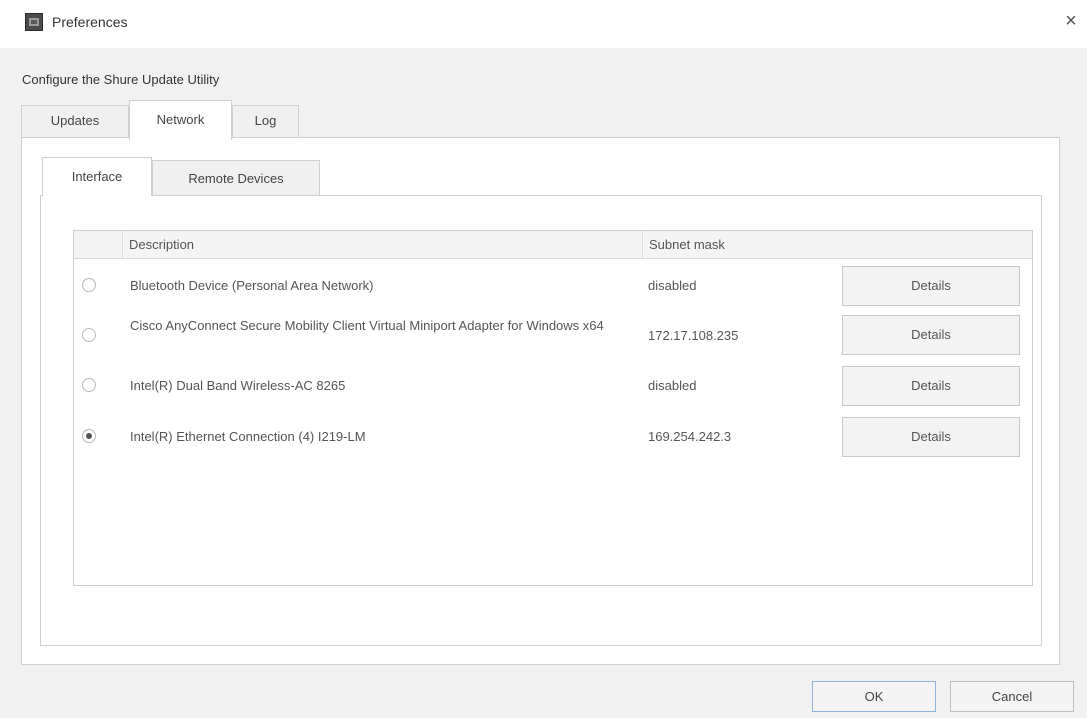  I want to click on row-subnet-mask: 172.17.108.235, so click(693, 335).